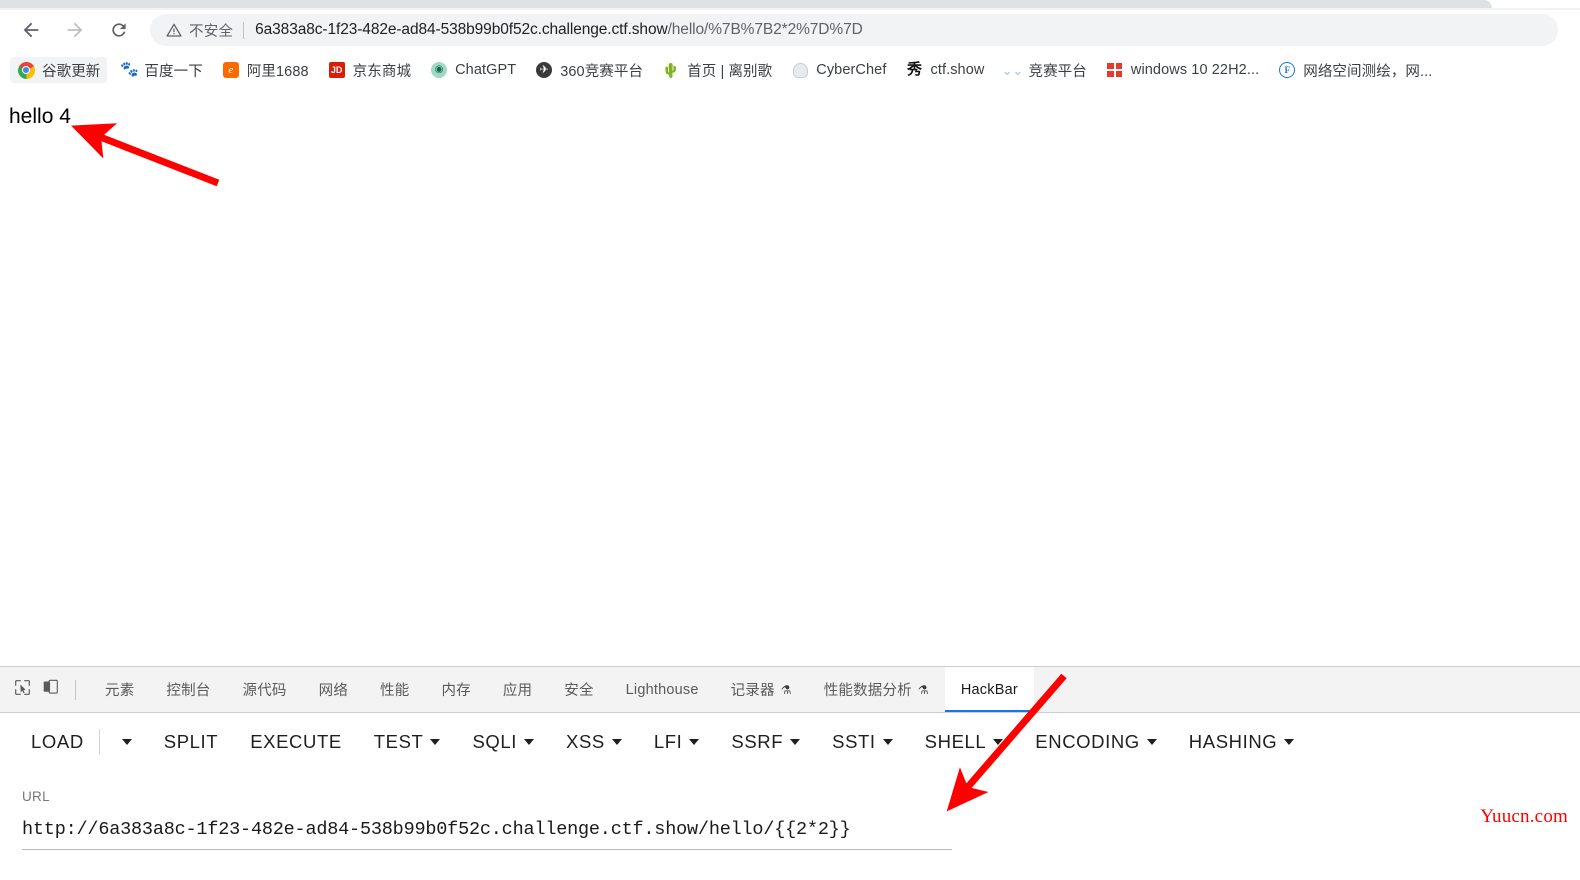  Describe the element at coordinates (578, 689) in the screenshot. I see `tab-security: 安全` at that location.